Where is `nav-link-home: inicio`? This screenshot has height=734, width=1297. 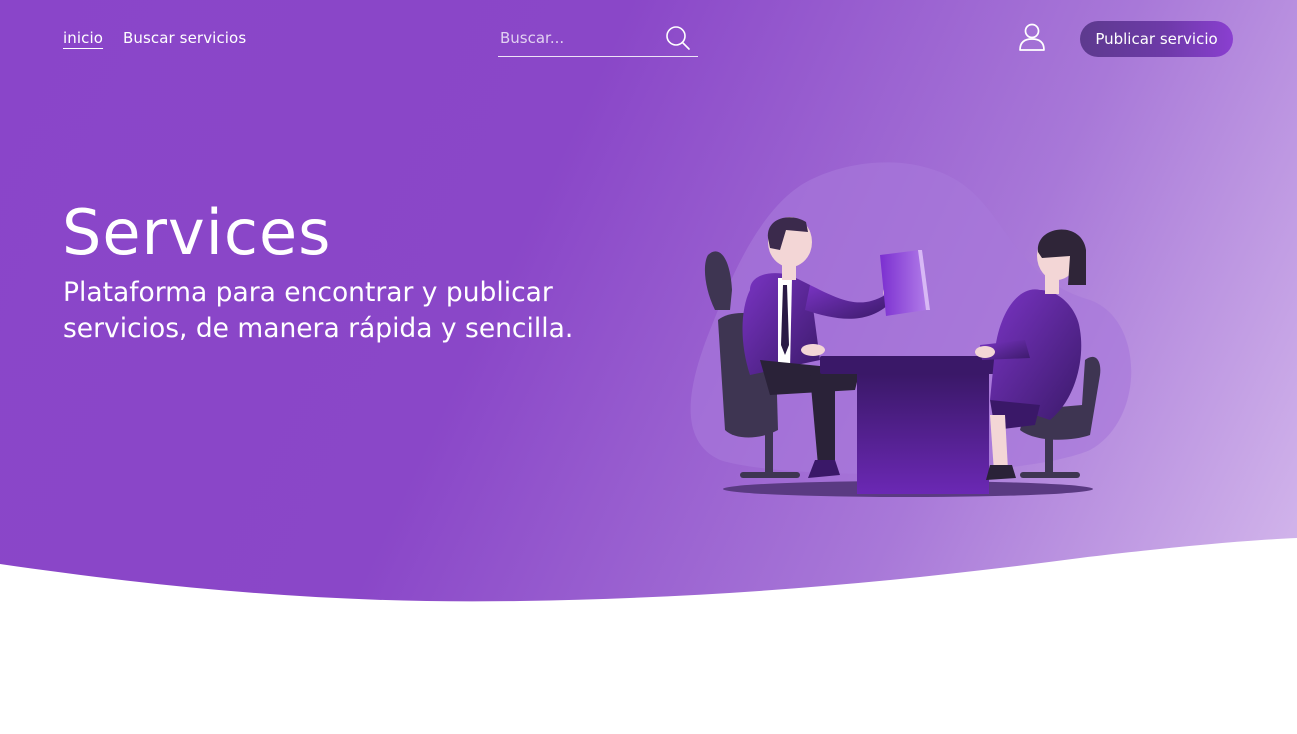 nav-link-home: inicio is located at coordinates (83, 38).